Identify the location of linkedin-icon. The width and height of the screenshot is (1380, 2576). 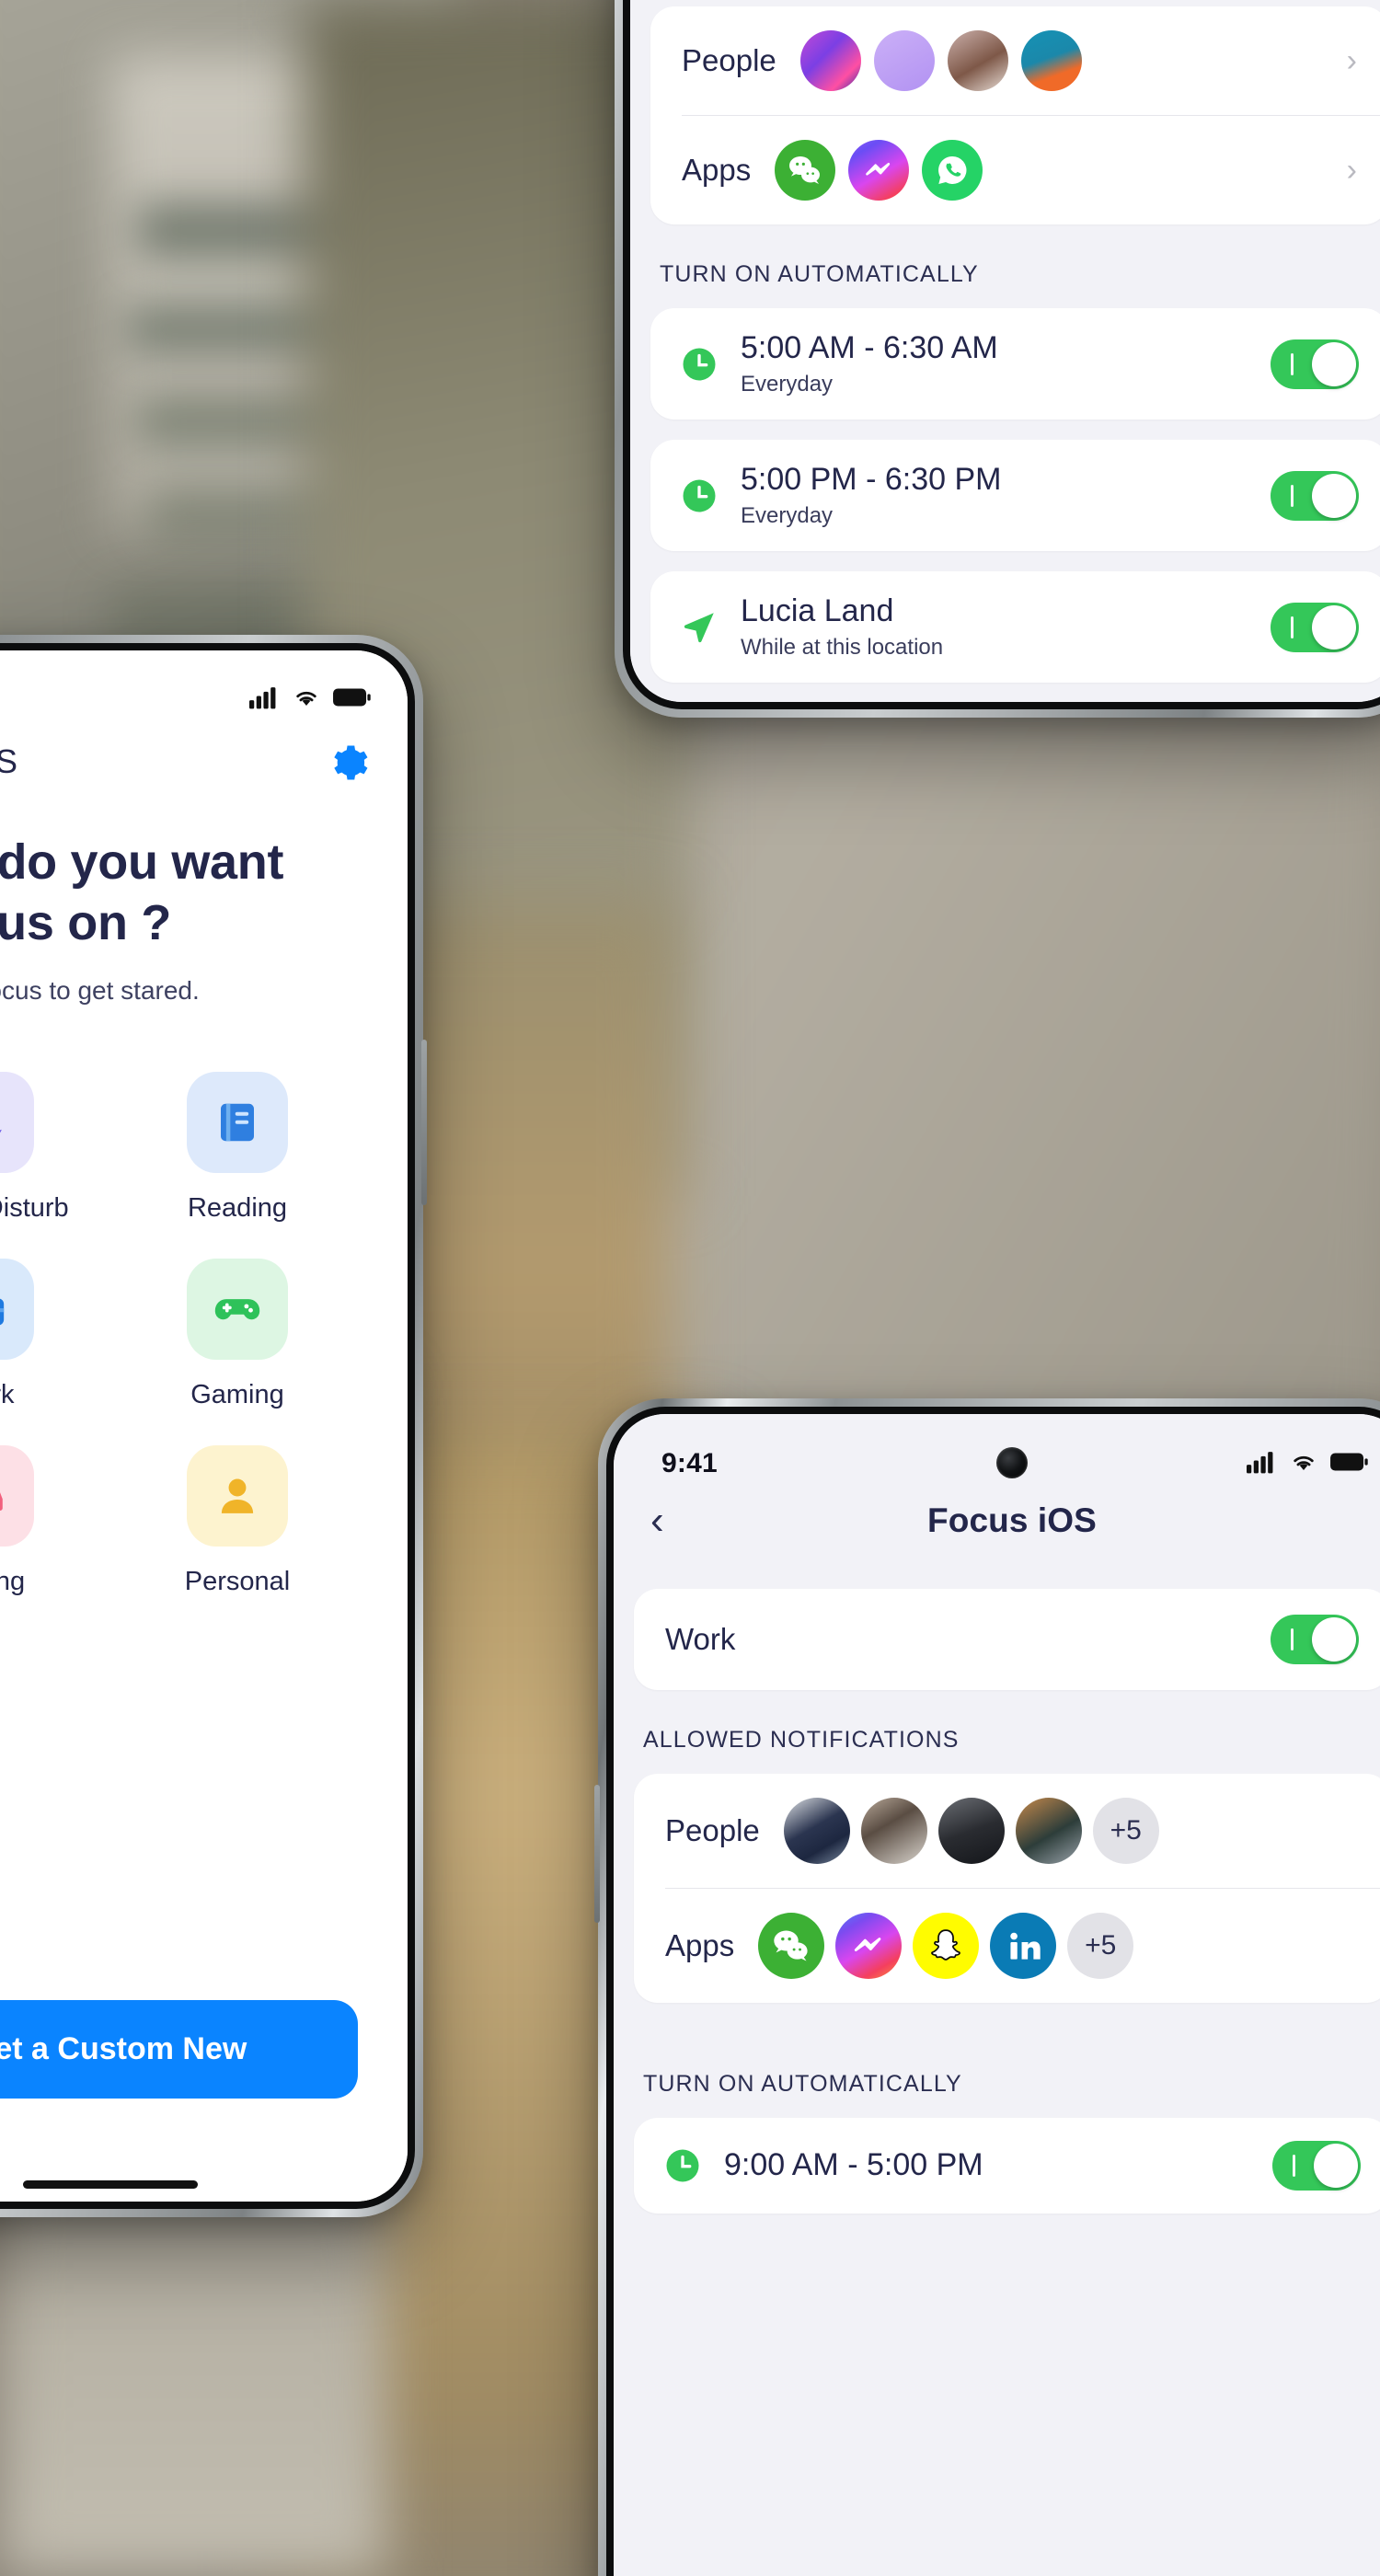
(1023, 1946).